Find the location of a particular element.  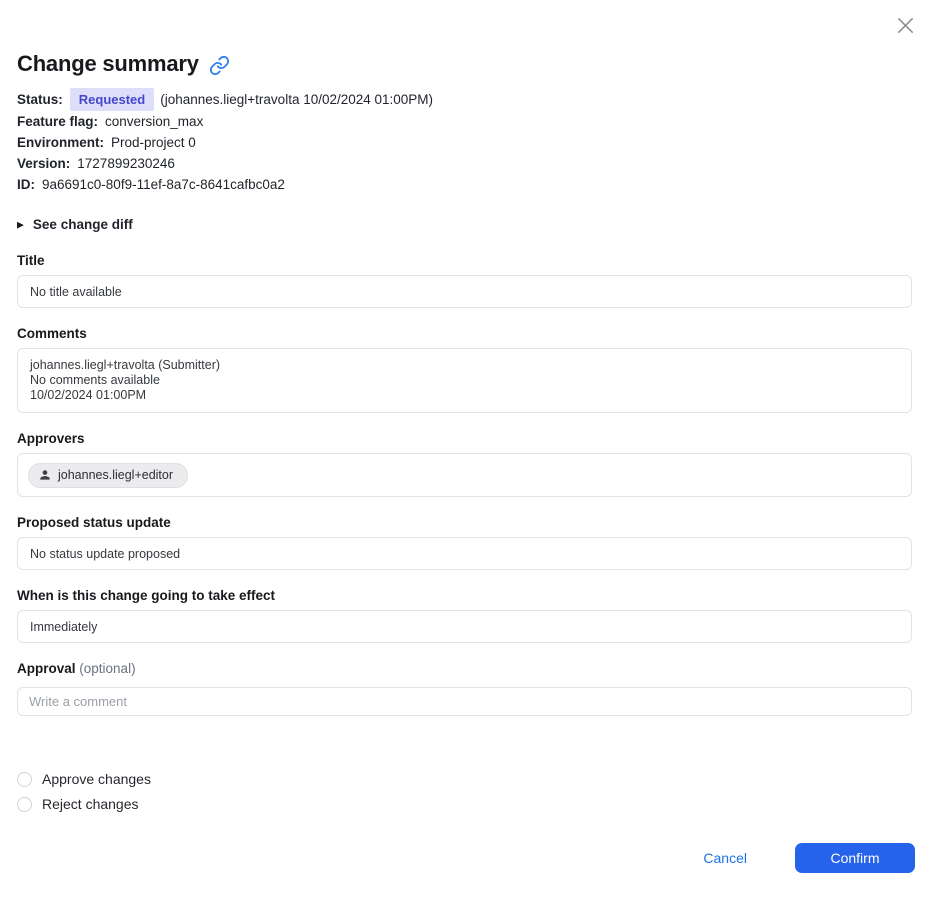

title-section-label: Title is located at coordinates (31, 260).